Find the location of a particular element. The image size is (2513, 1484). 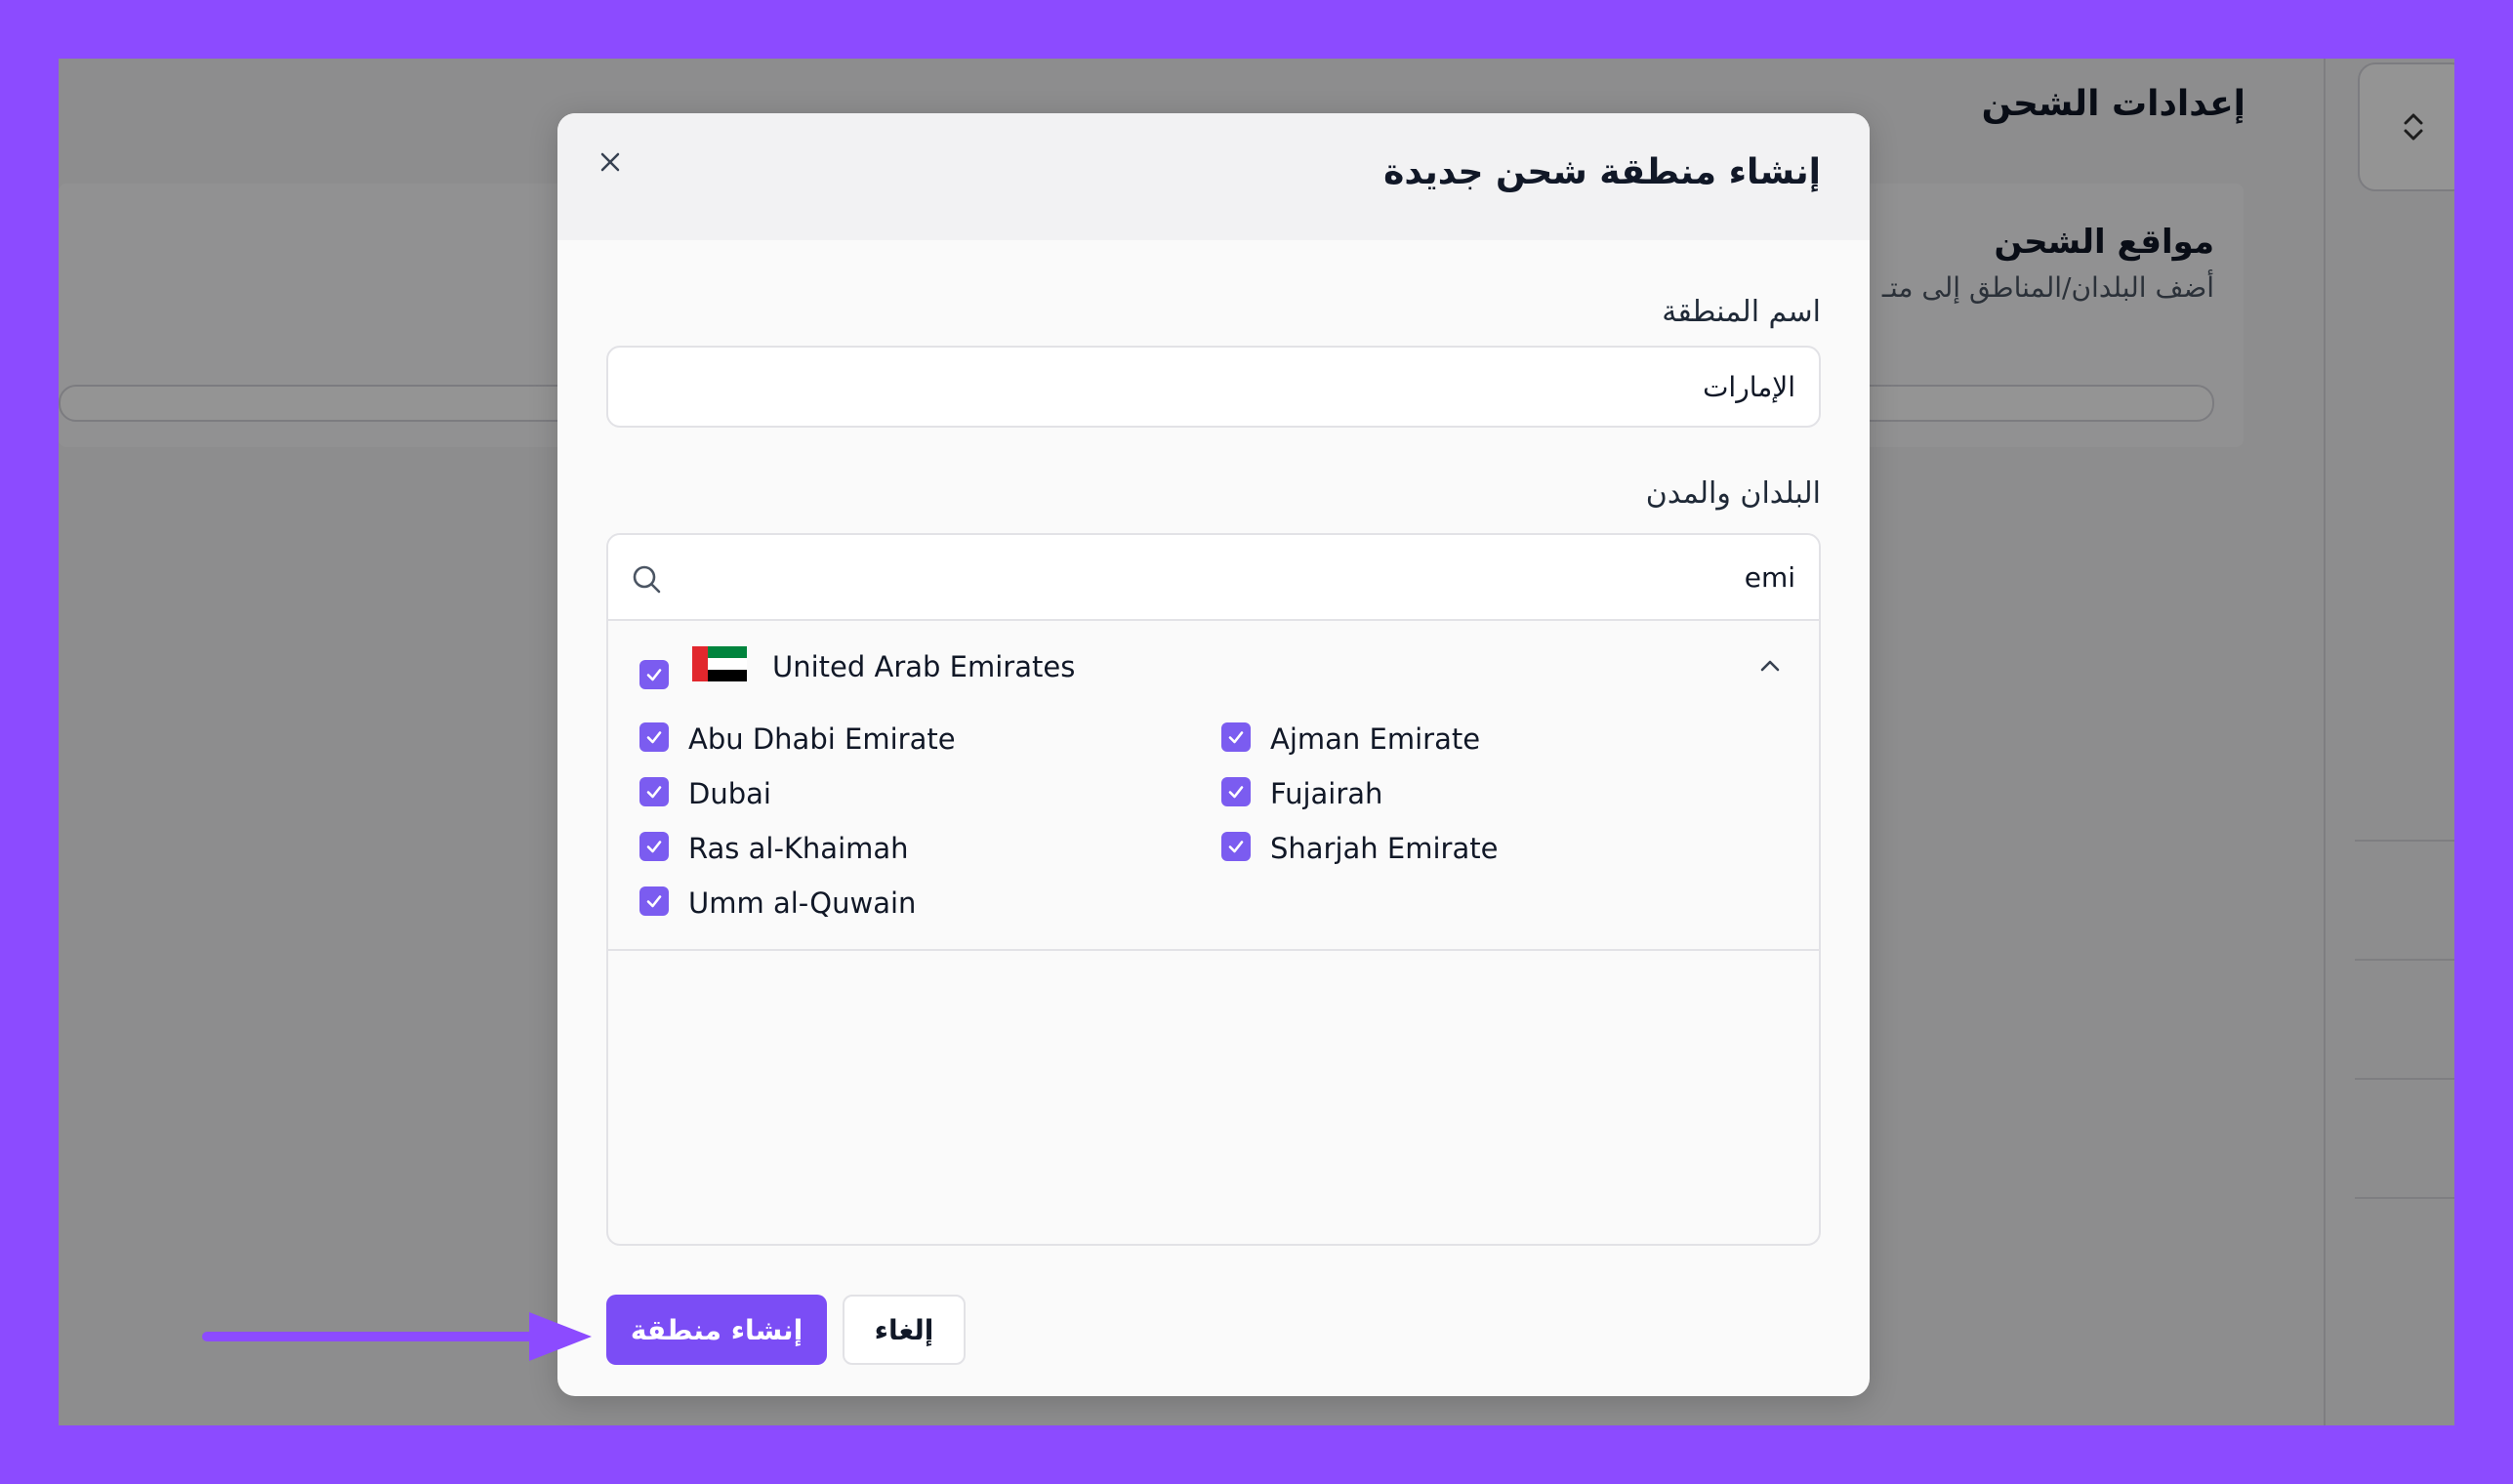

country-name: United Arab Emirates is located at coordinates (924, 667).